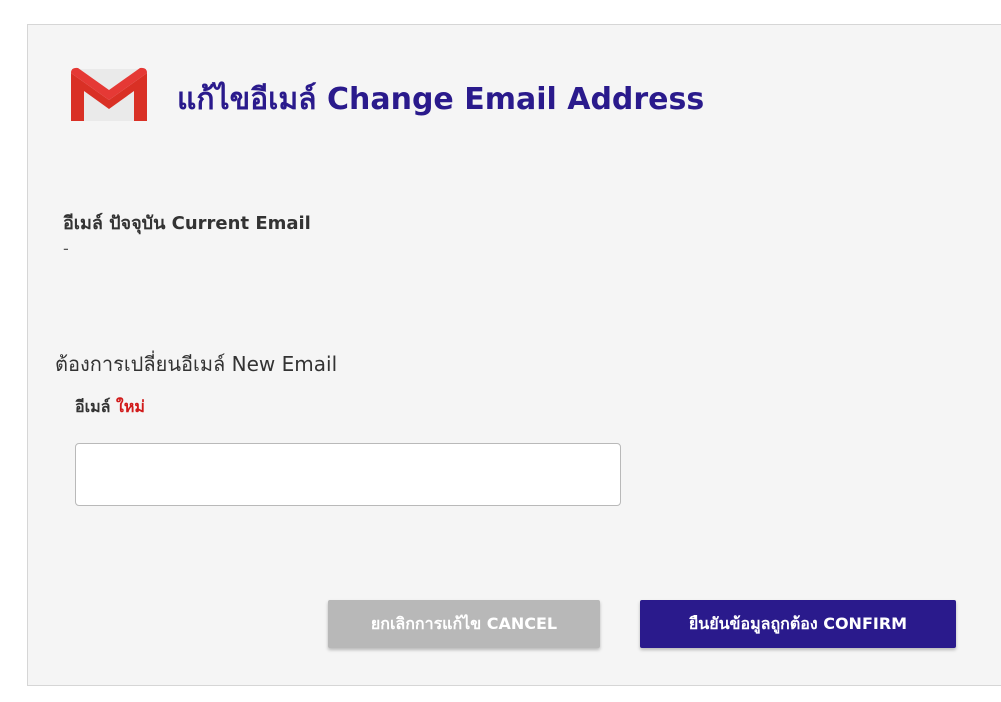  I want to click on confirm-button: ยืนยันข้อมูลถูกต้อง CONFIRM, so click(798, 624).